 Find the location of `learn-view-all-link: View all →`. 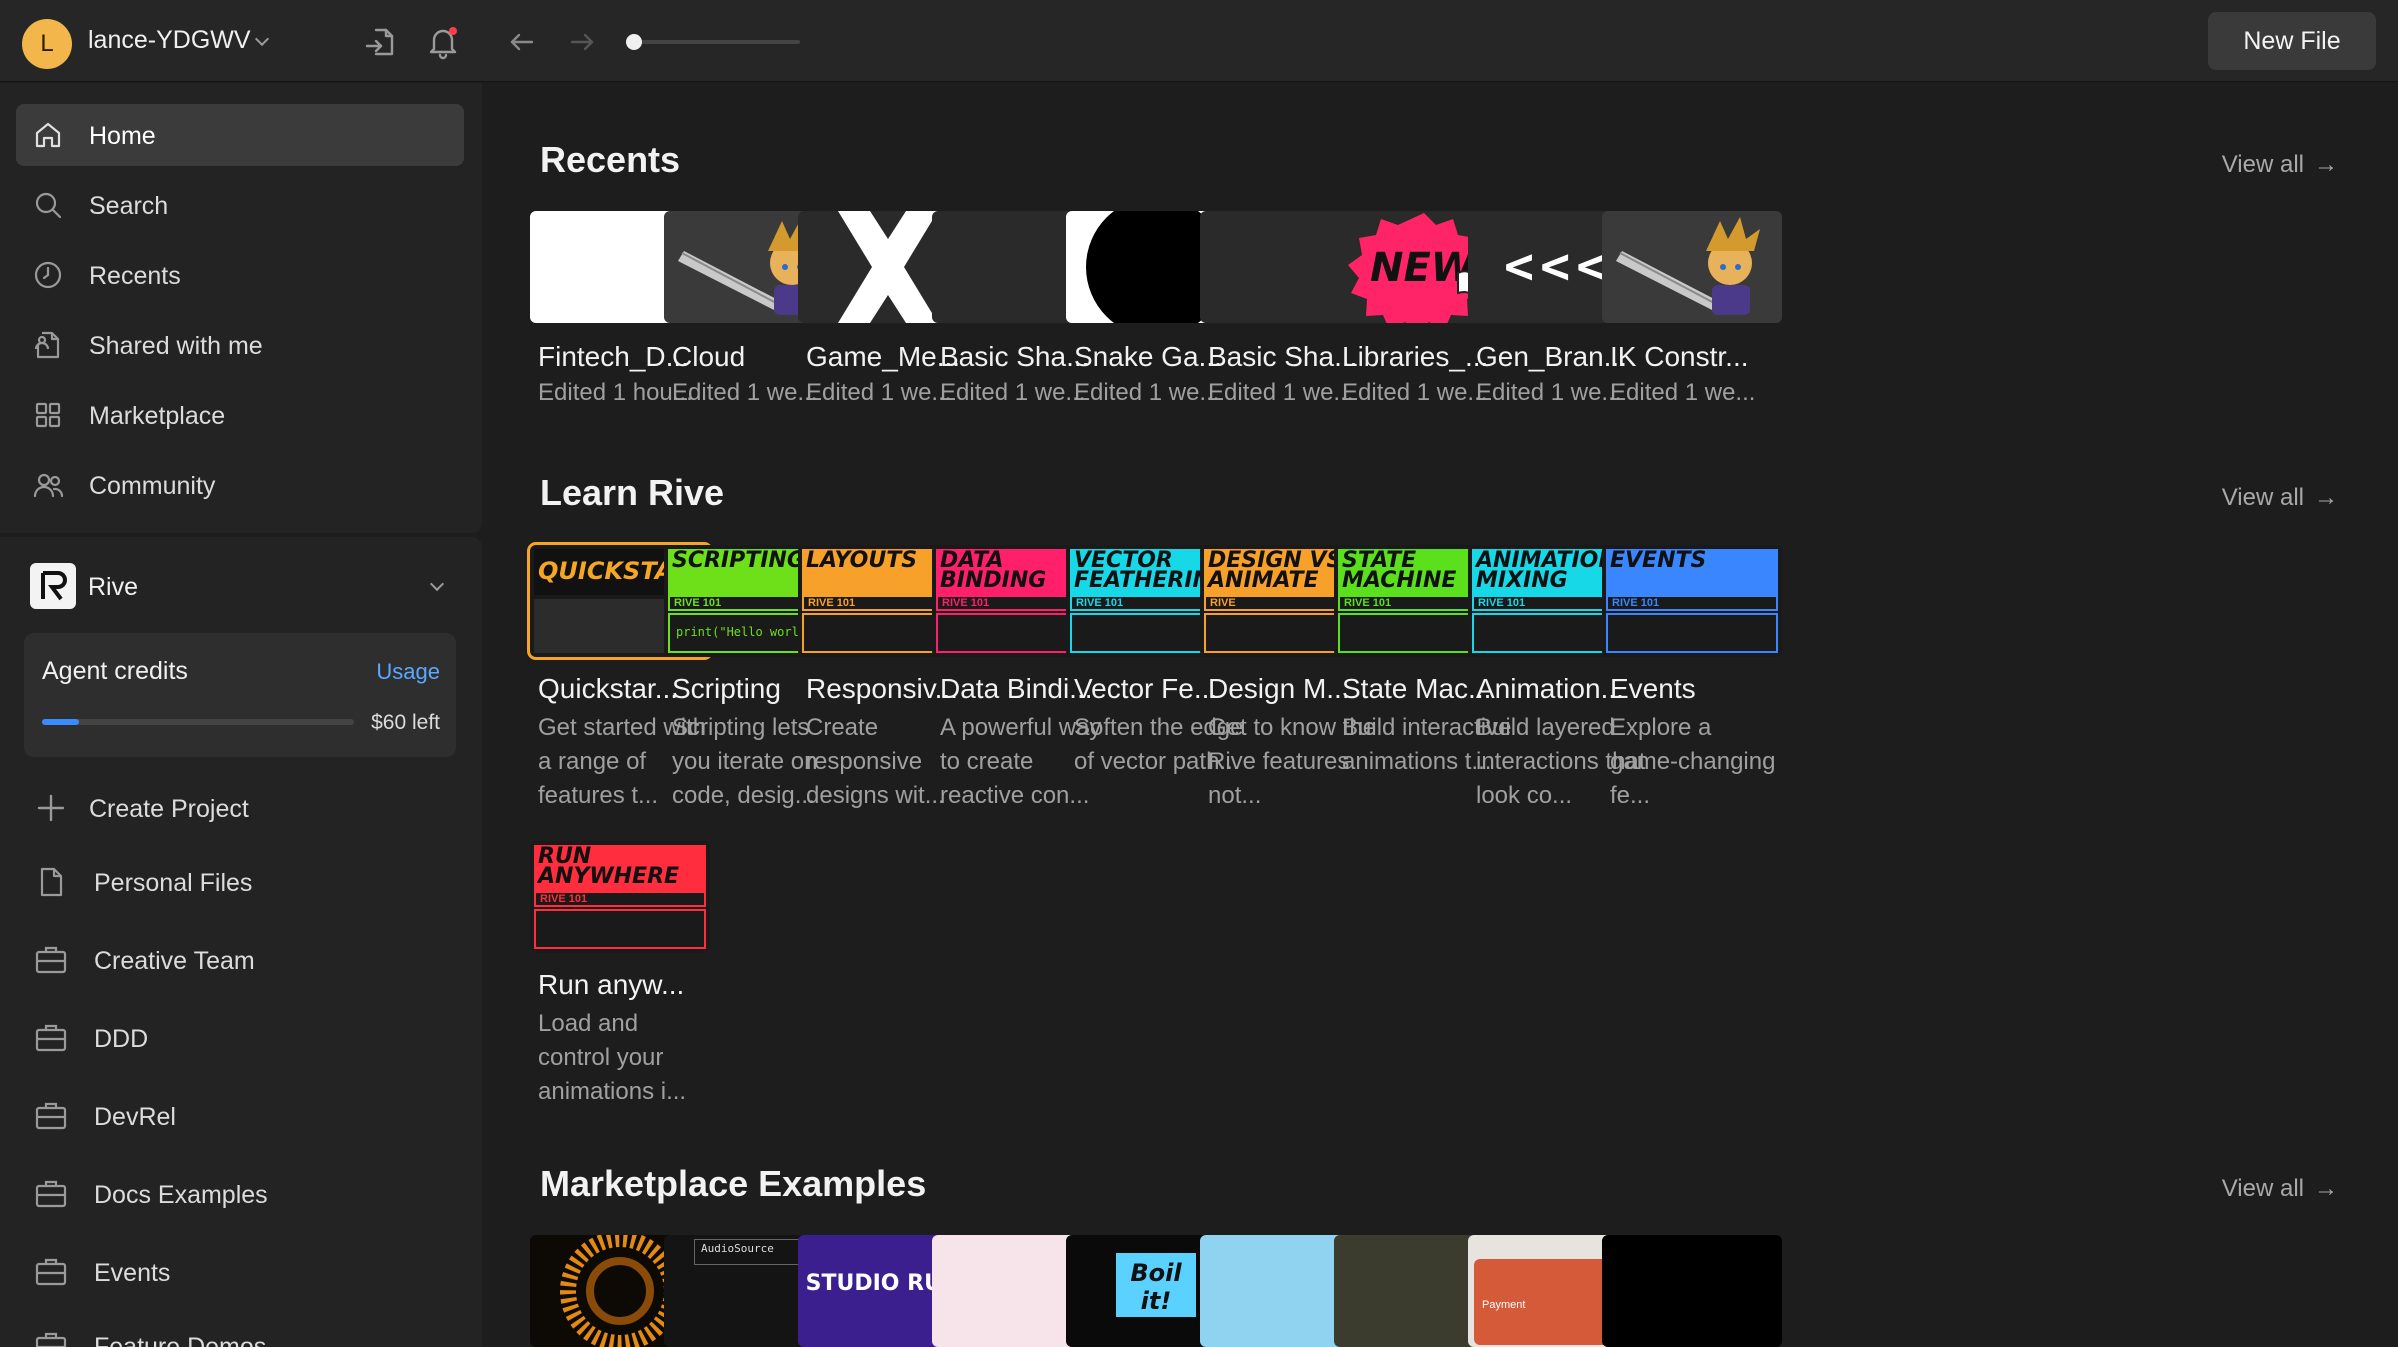

learn-view-all-link: View all → is located at coordinates (2280, 498).